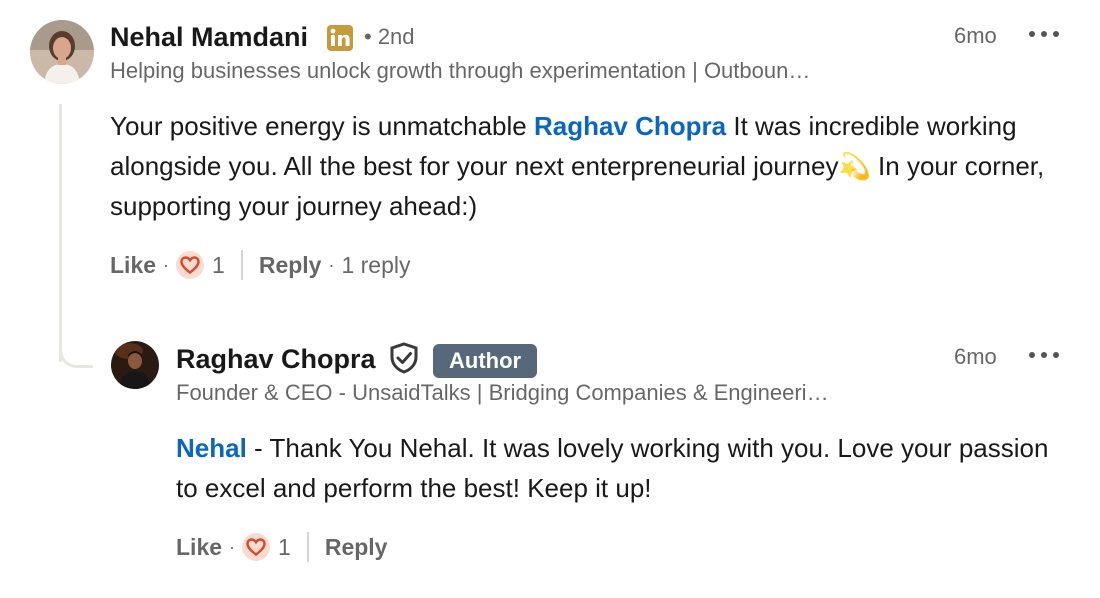  What do you see at coordinates (211, 448) in the screenshot?
I see `mention-link: Nehal` at bounding box center [211, 448].